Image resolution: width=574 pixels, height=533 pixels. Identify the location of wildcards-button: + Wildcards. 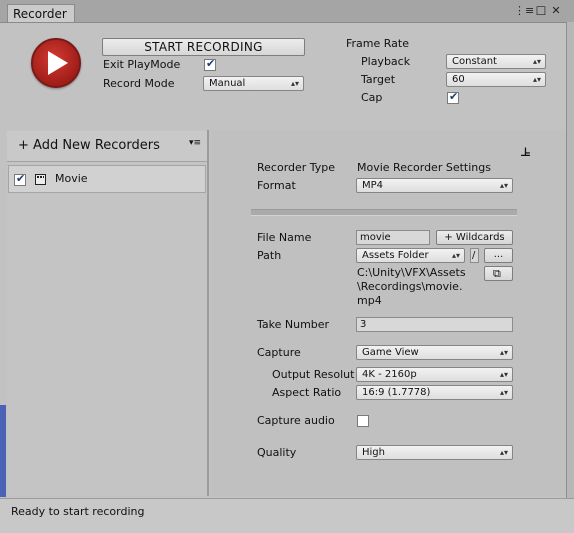
(474, 237).